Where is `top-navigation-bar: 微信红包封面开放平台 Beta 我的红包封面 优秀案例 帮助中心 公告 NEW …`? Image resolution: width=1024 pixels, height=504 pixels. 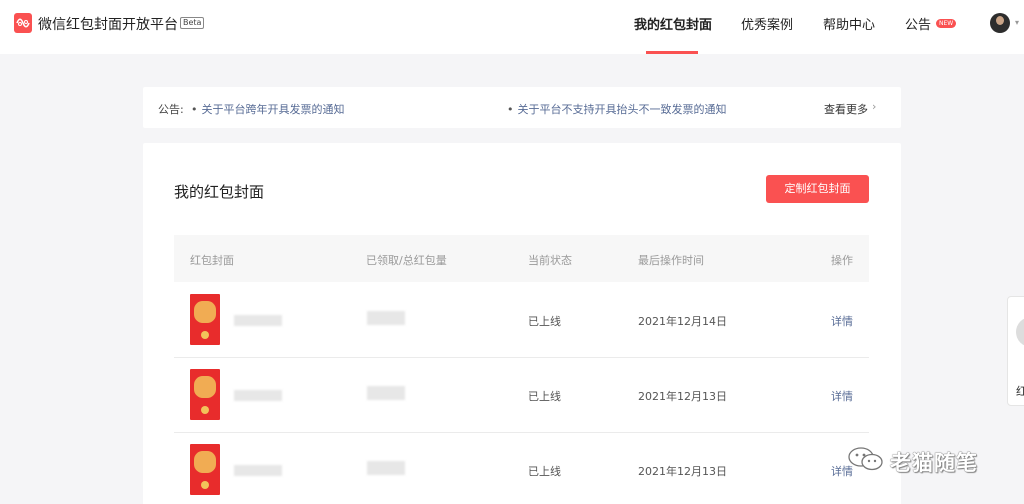 top-navigation-bar: 微信红包封面开放平台 Beta 我的红包封面 优秀案例 帮助中心 公告 NEW … is located at coordinates (512, 27).